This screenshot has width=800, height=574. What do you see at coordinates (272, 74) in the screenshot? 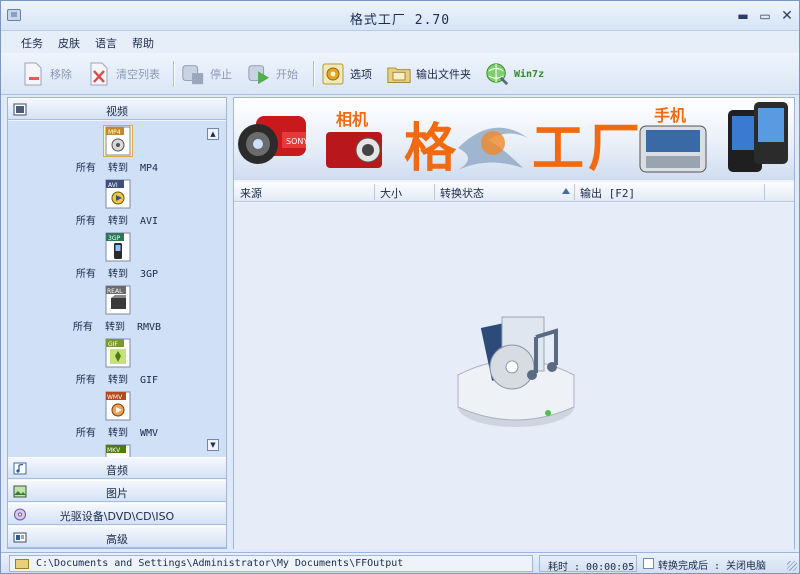
I see `start-button: 开始` at bounding box center [272, 74].